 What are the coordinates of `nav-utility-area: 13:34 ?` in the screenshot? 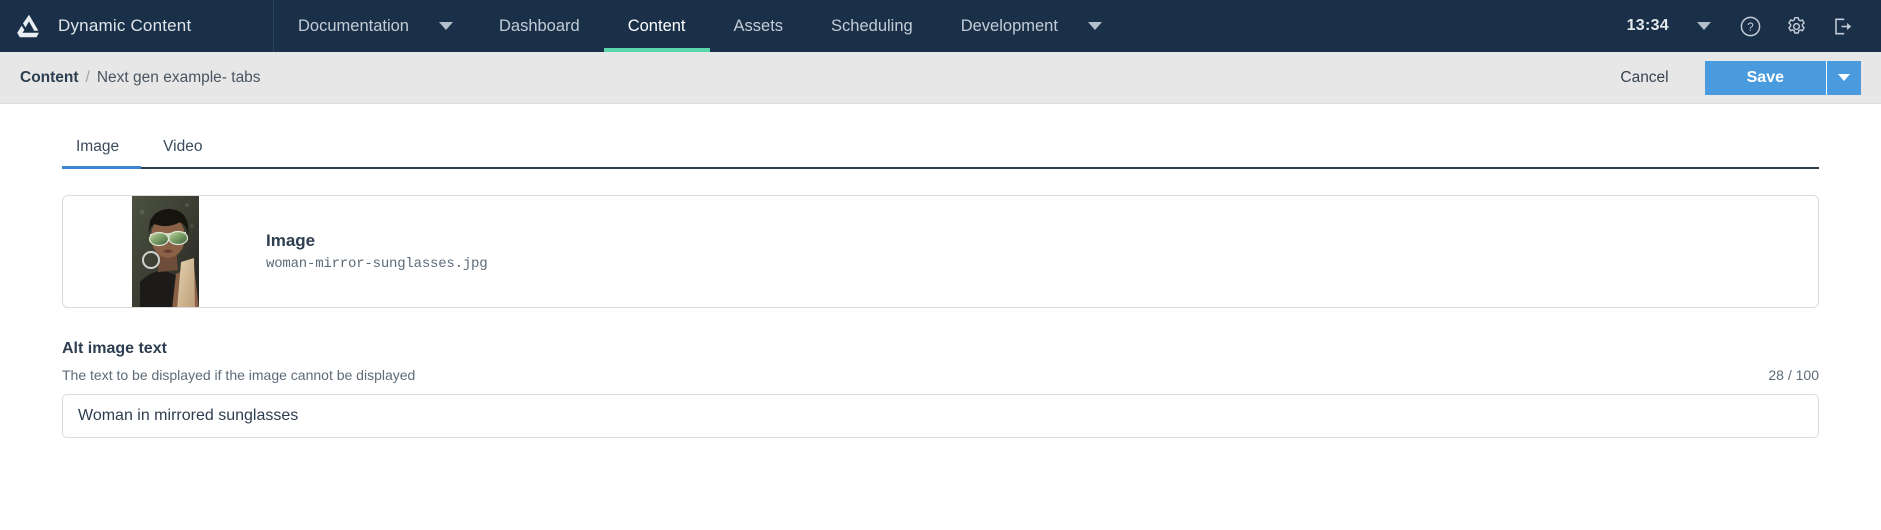 It's located at (1749, 26).